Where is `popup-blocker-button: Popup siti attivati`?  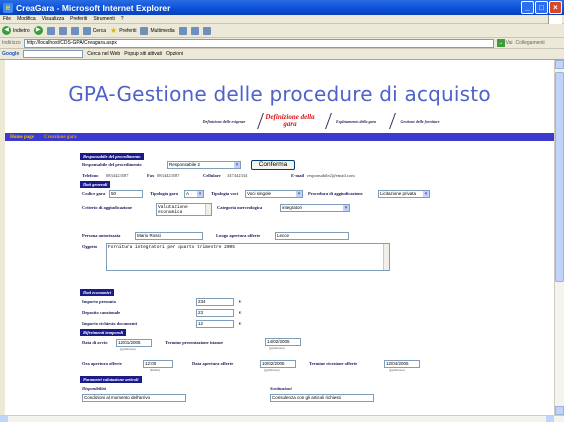 popup-blocker-button: Popup siti attivati is located at coordinates (143, 54).